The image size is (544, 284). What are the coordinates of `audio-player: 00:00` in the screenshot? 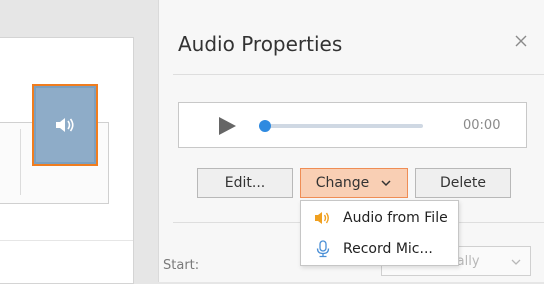 It's located at (352, 125).